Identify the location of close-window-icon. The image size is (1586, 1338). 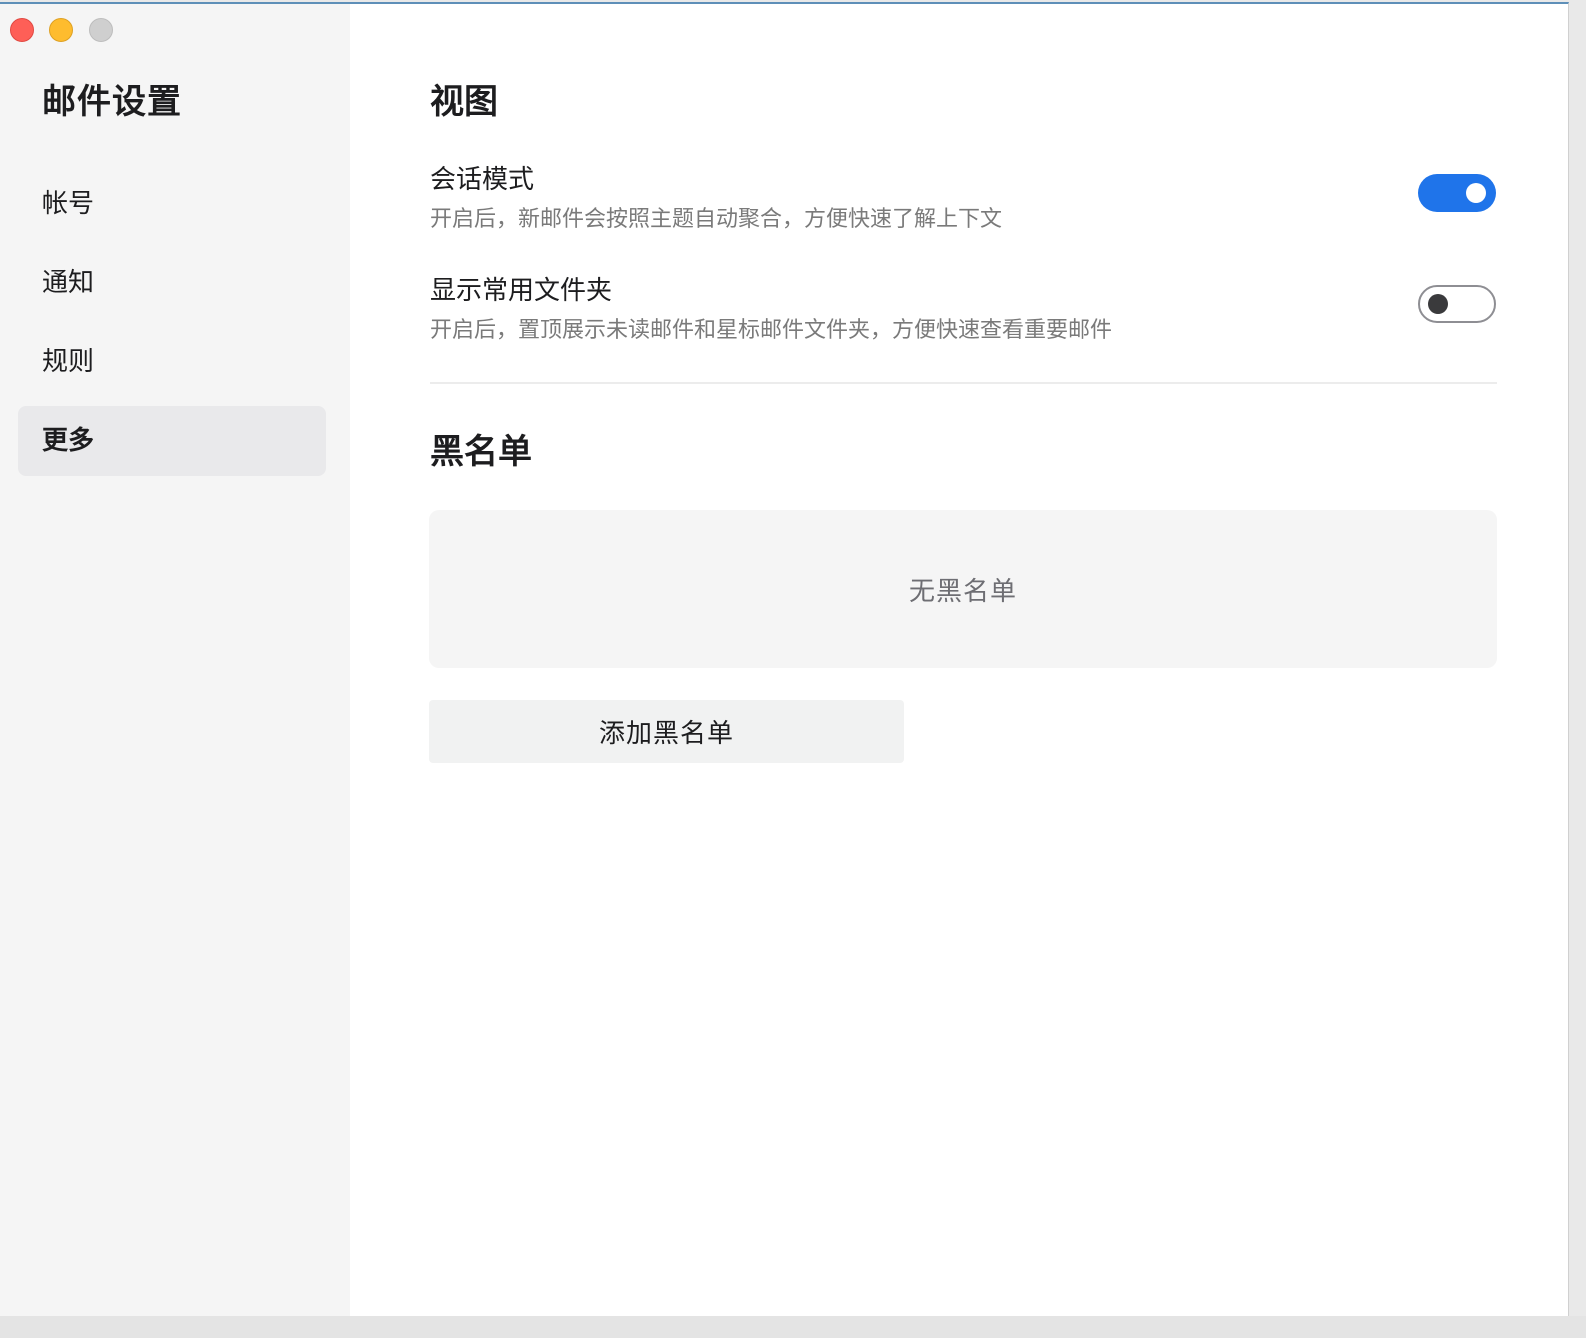
(22, 30).